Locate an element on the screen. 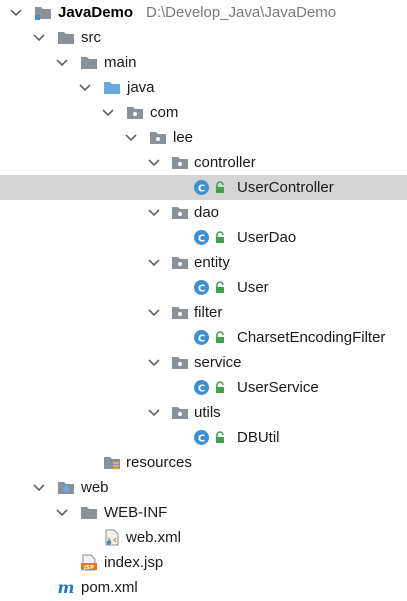 The image size is (407, 601). tree-node-web: web is located at coordinates (203, 487).